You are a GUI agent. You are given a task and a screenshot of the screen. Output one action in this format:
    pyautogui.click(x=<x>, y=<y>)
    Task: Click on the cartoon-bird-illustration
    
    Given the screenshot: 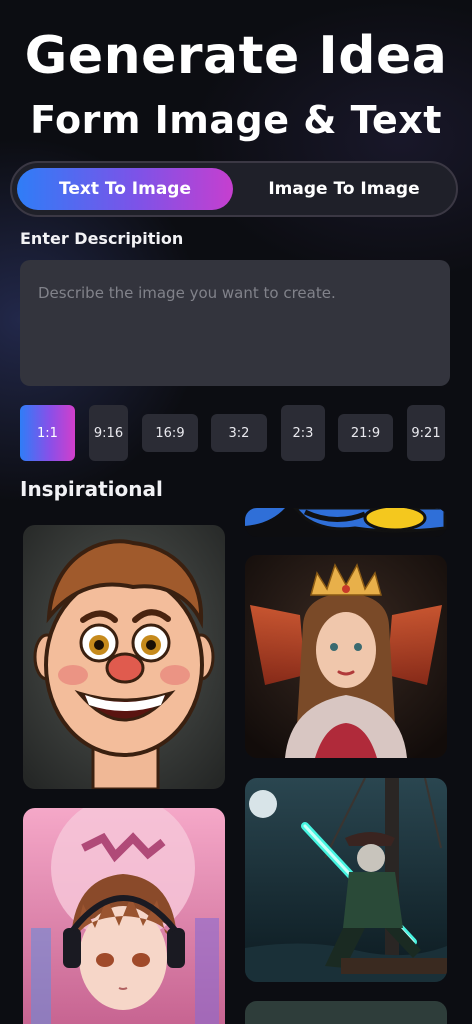 What is the action you would take?
    pyautogui.click(x=346, y=522)
    